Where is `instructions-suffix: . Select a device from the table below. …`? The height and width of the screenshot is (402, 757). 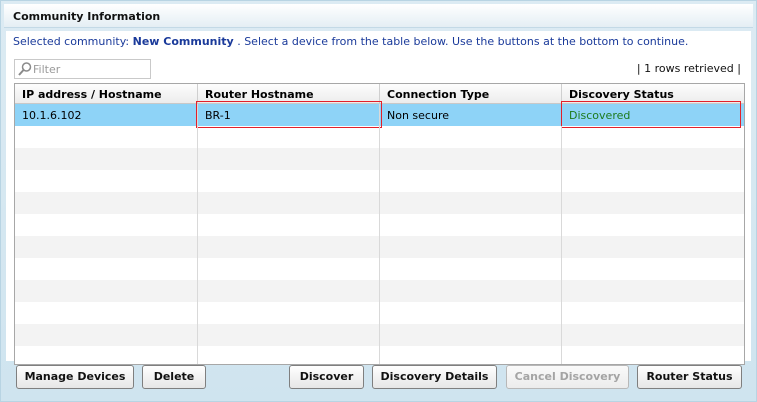
instructions-suffix: . Select a device from the table below. … is located at coordinates (463, 41).